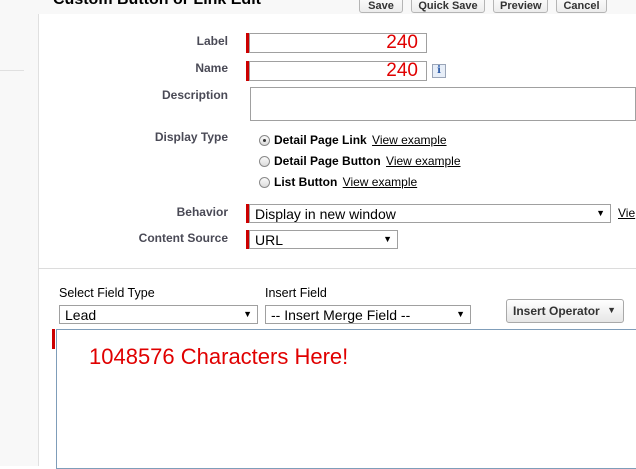 This screenshot has height=469, width=636. Describe the element at coordinates (626, 213) in the screenshot. I see `view-options-link: Vie` at that location.